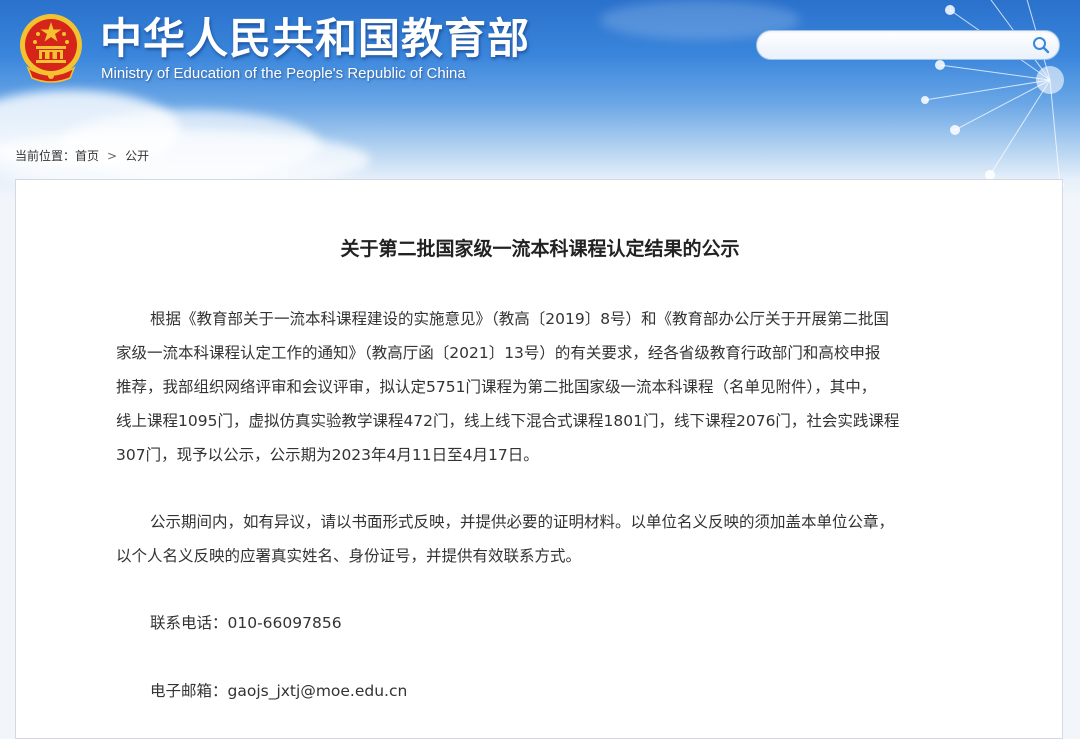 The height and width of the screenshot is (739, 1080). Describe the element at coordinates (1041, 45) in the screenshot. I see `search-icon` at that location.